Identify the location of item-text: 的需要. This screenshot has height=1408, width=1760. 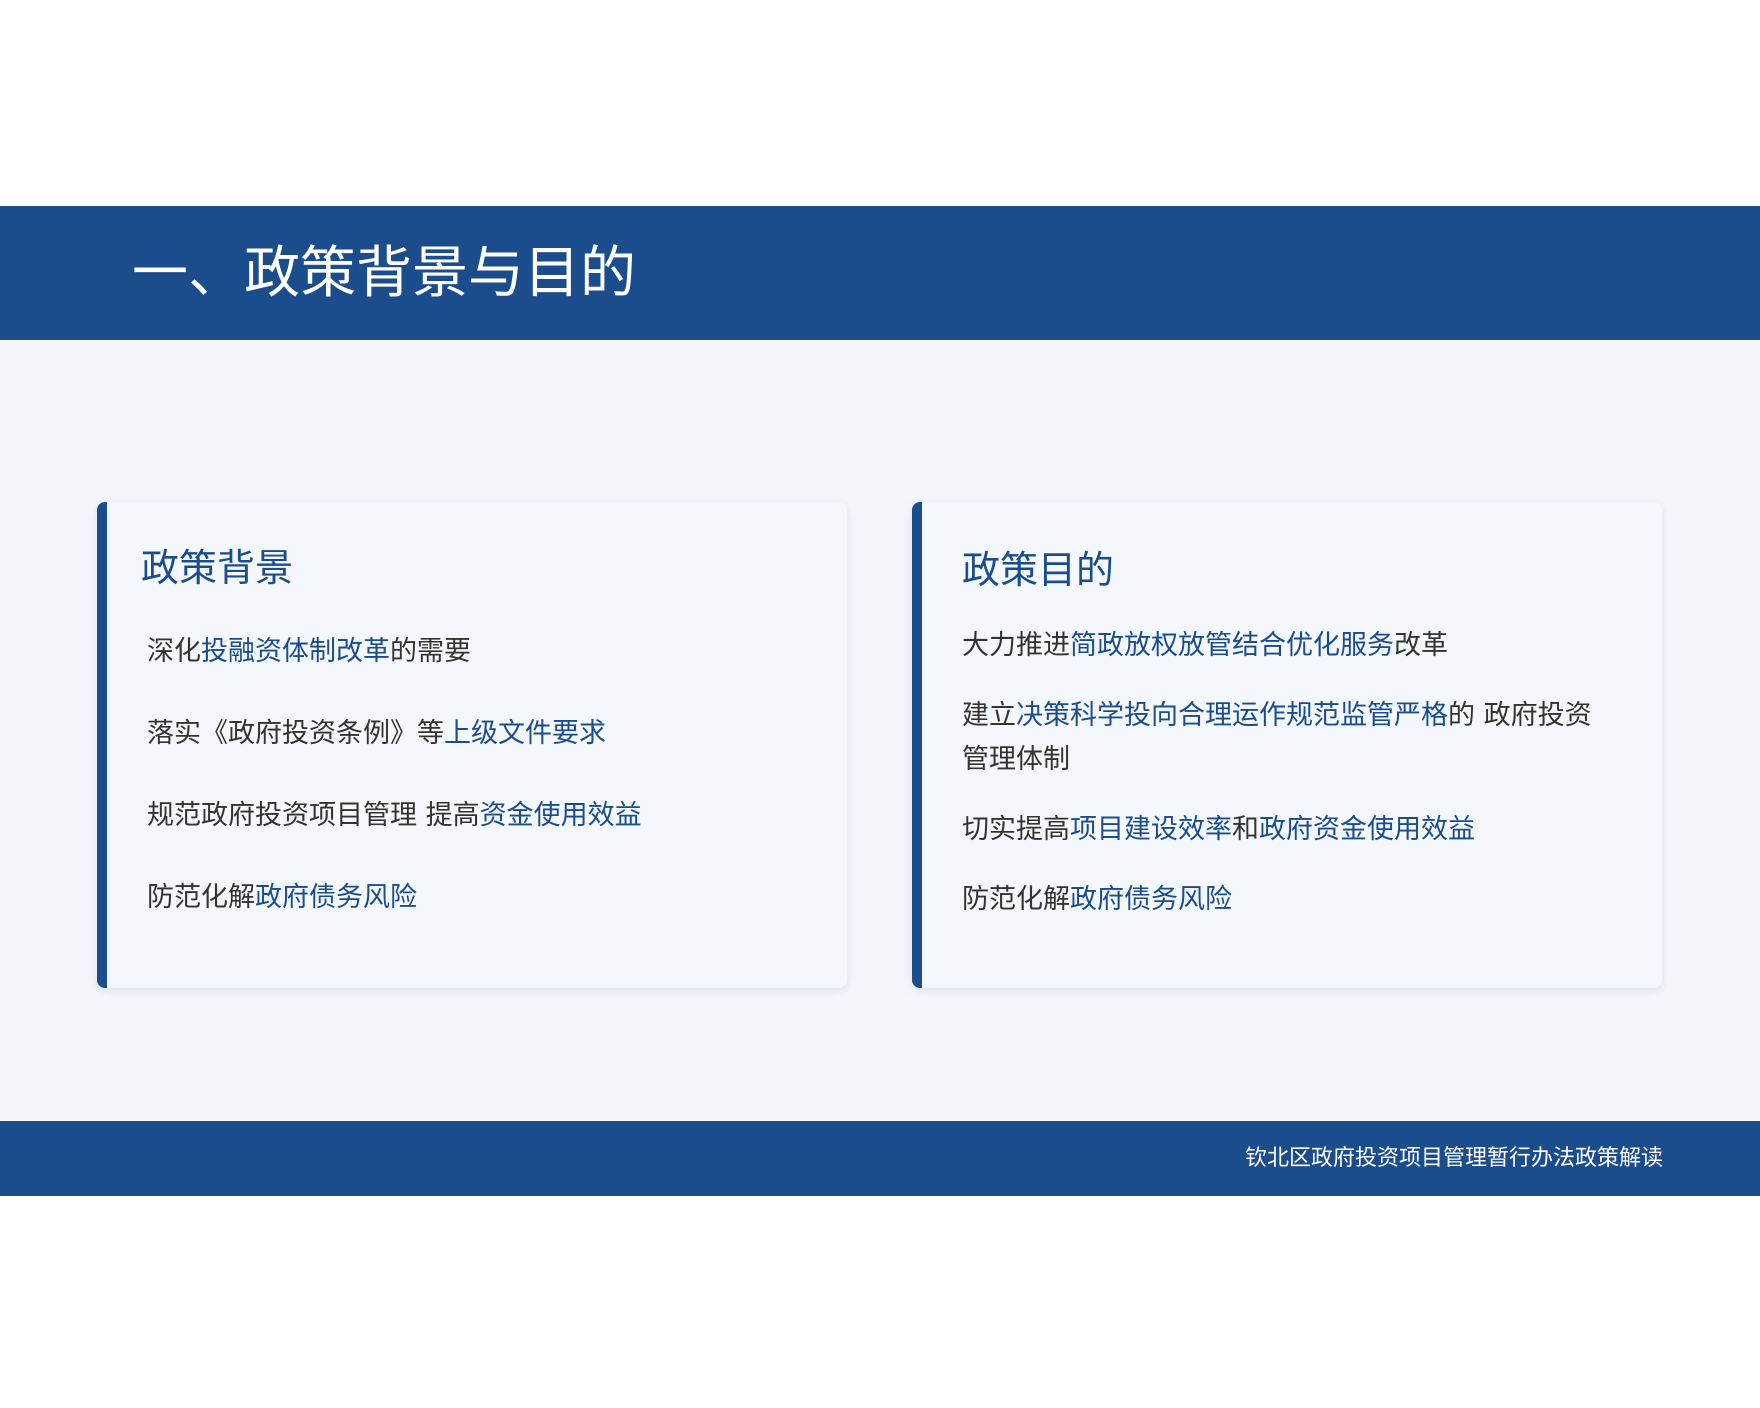
(430, 651).